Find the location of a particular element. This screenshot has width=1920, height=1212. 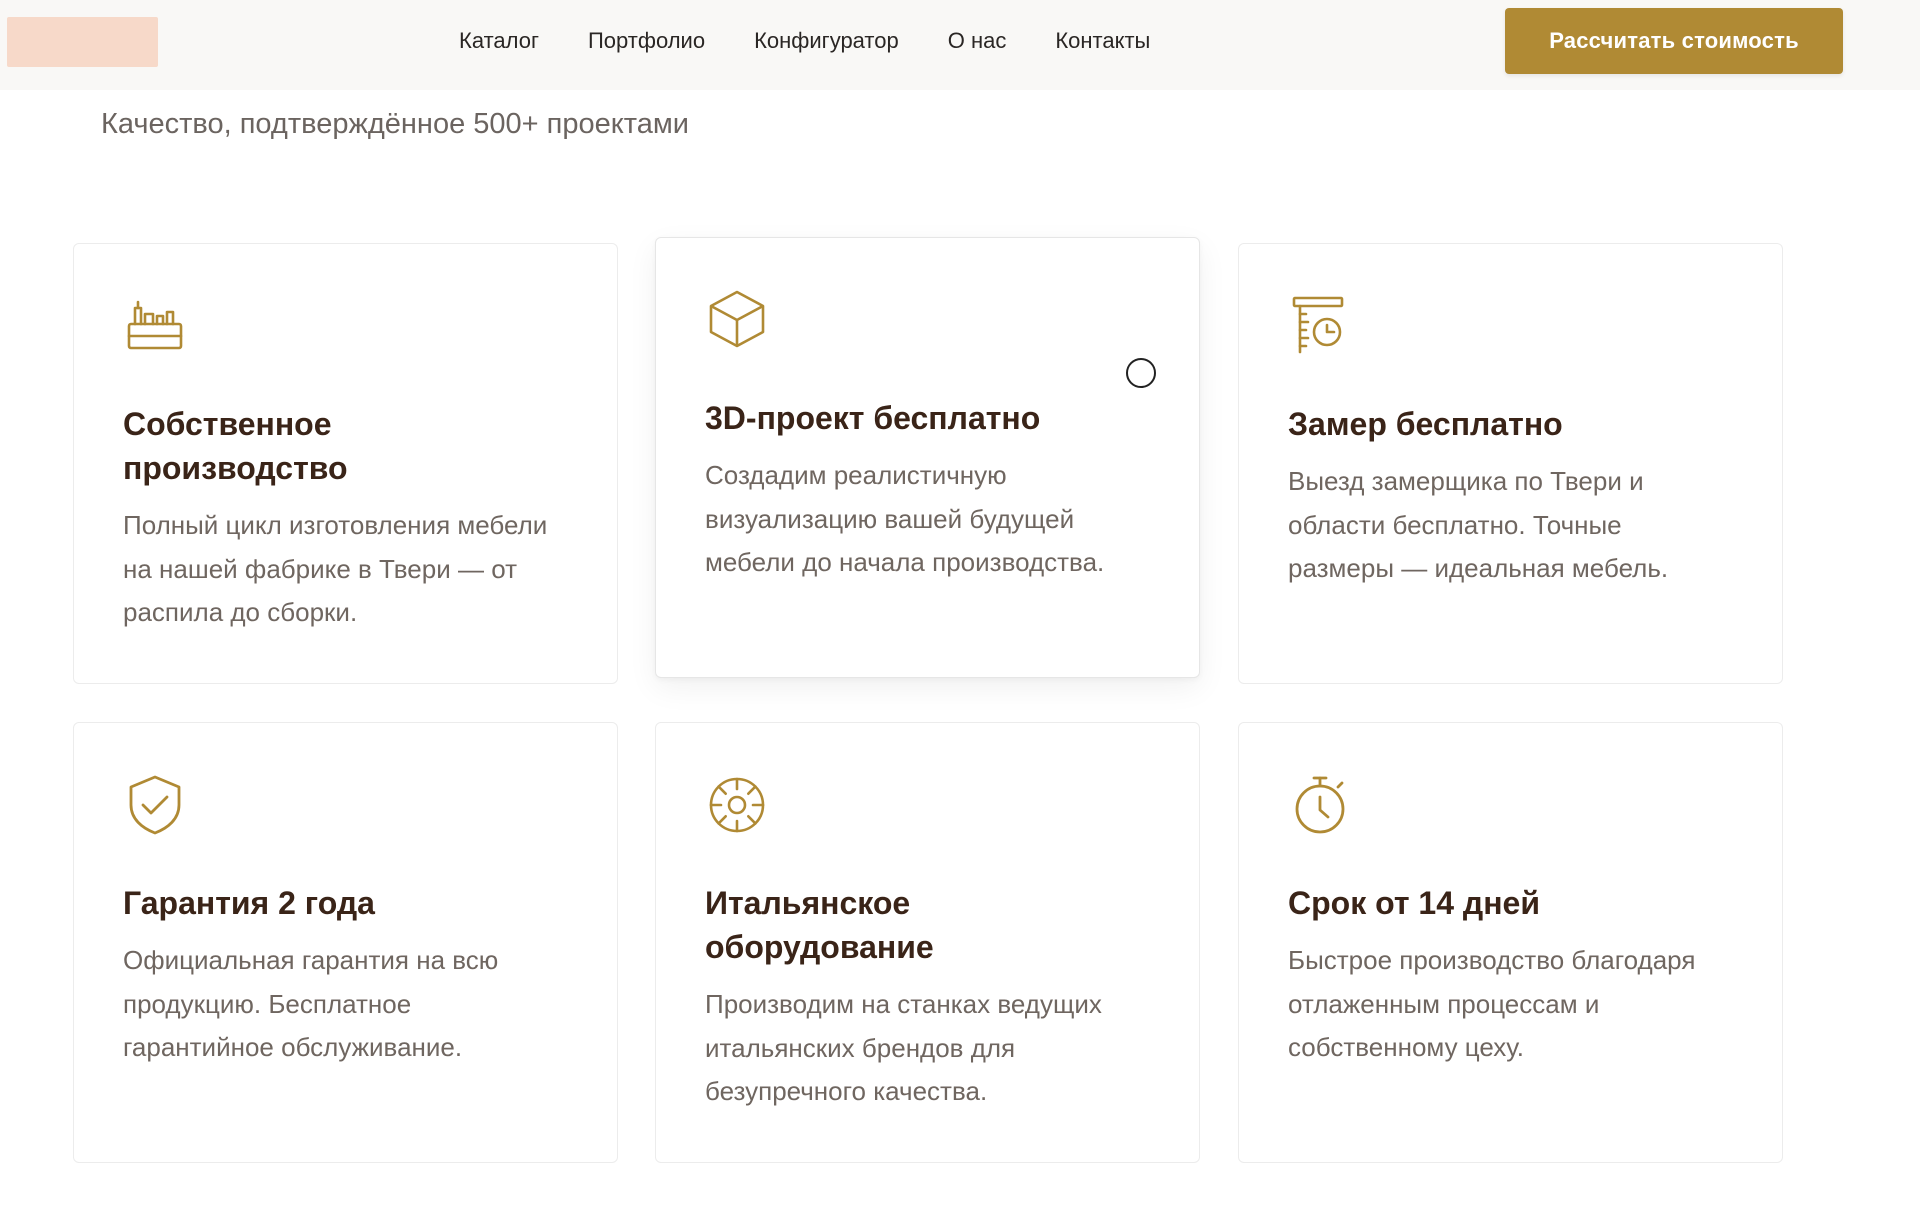

gear-icon is located at coordinates (737, 805).